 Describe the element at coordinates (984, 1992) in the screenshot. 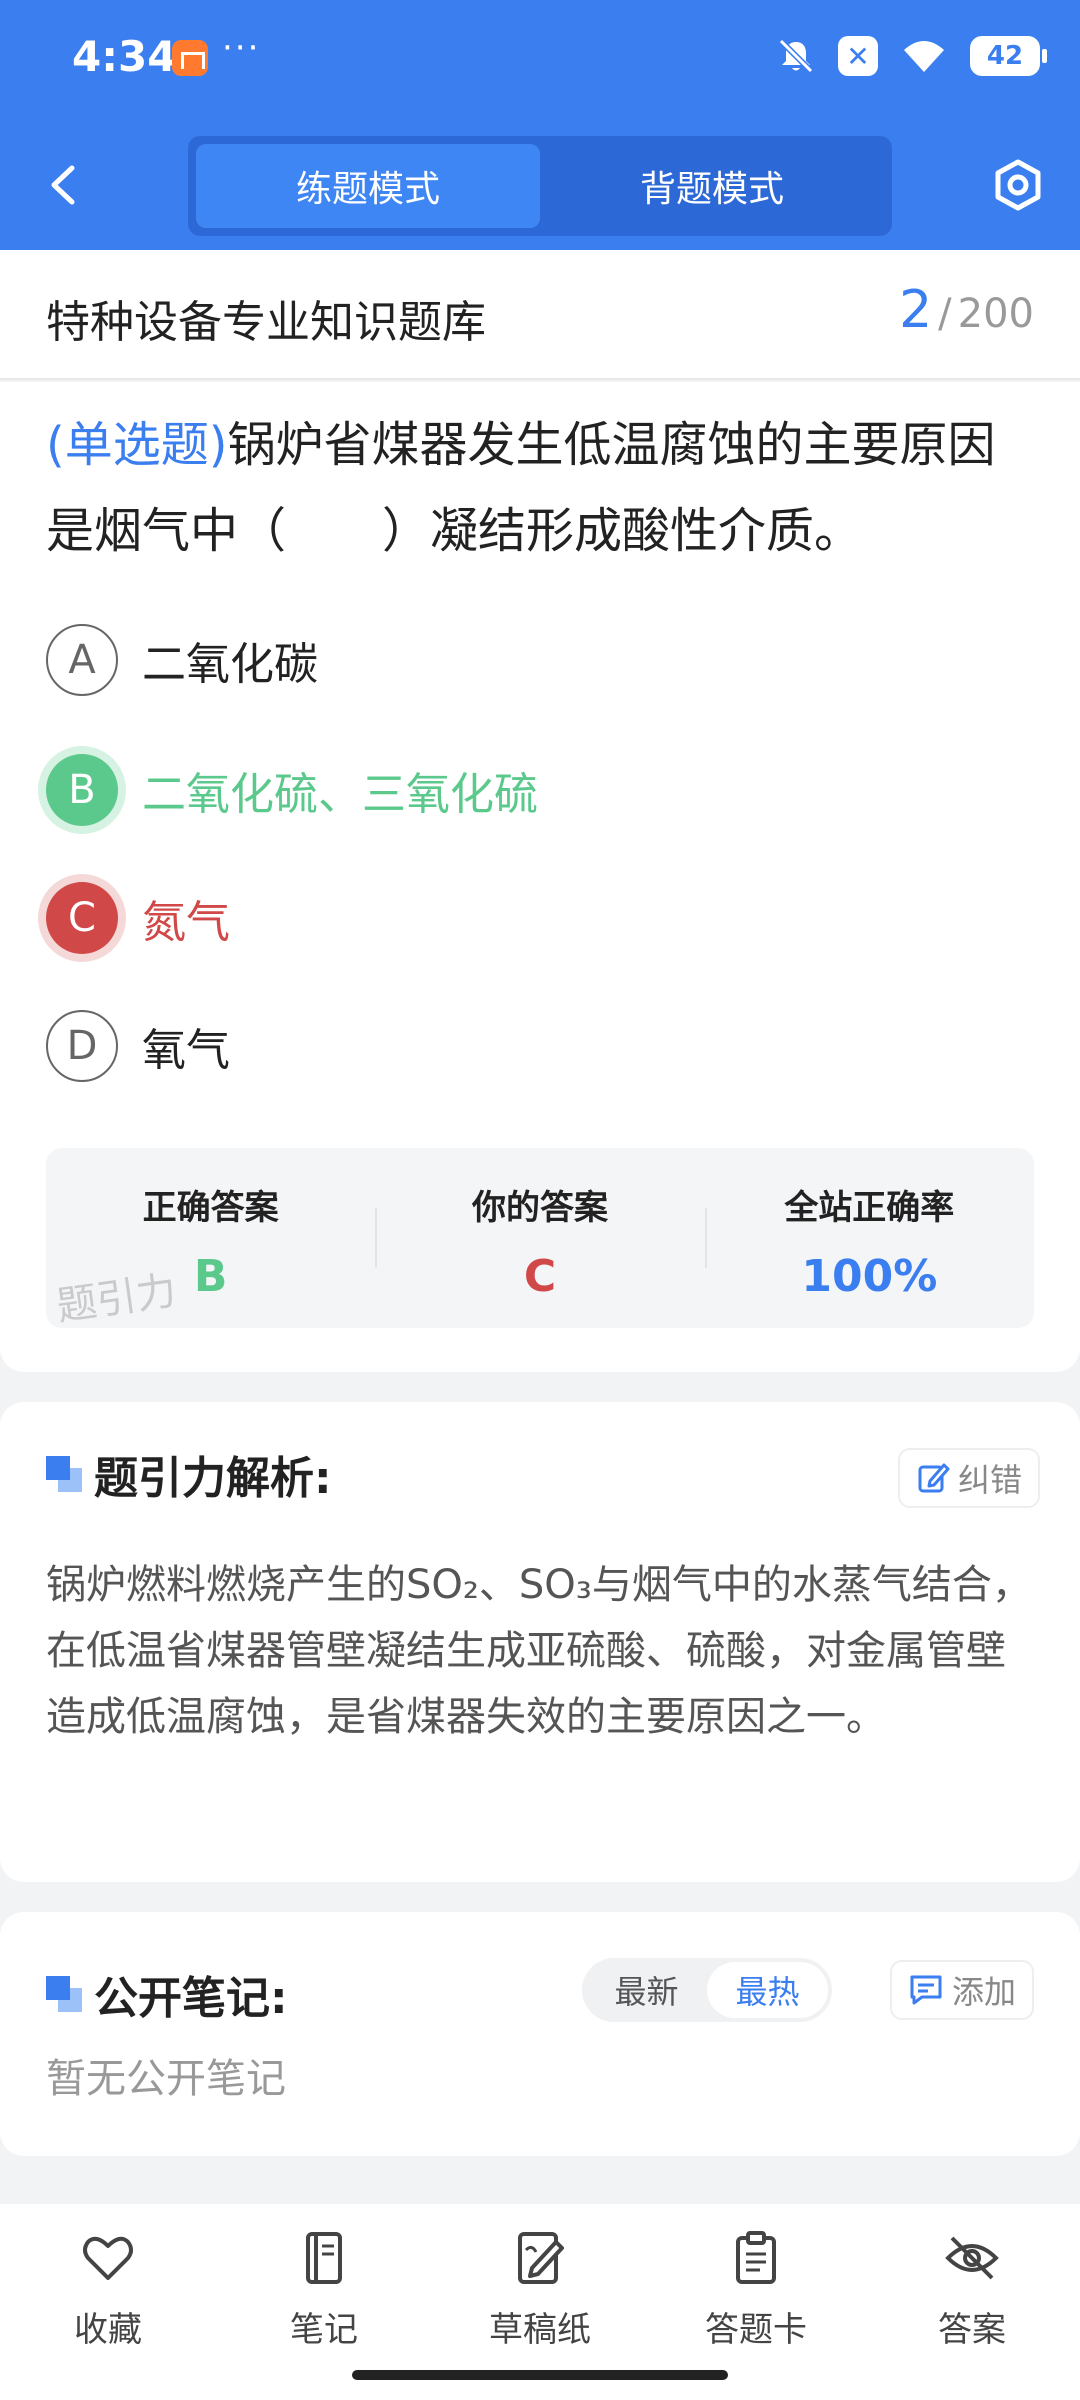

I see `add-note-label: 添加` at that location.